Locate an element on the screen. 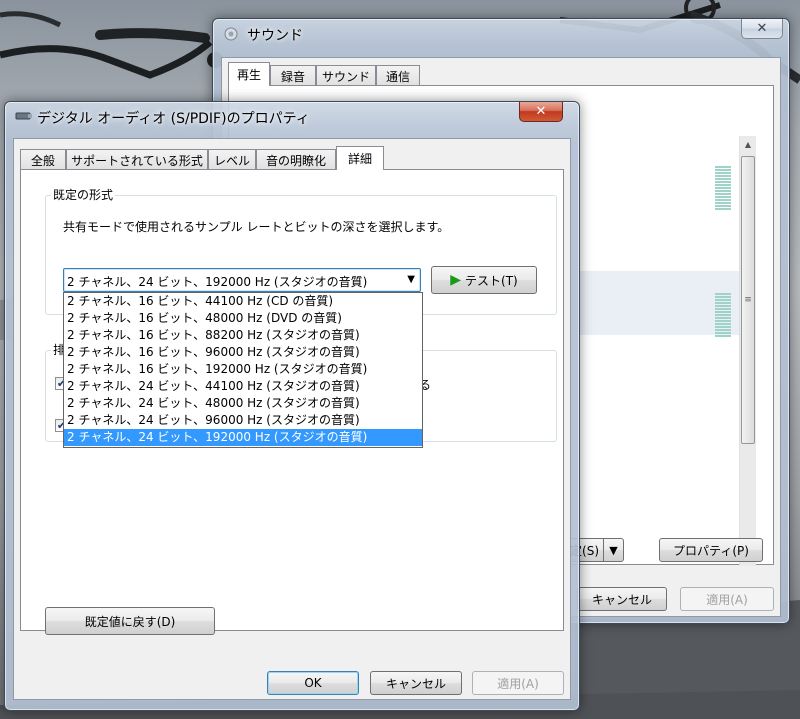  cancel-button: キャンセル is located at coordinates (416, 683).